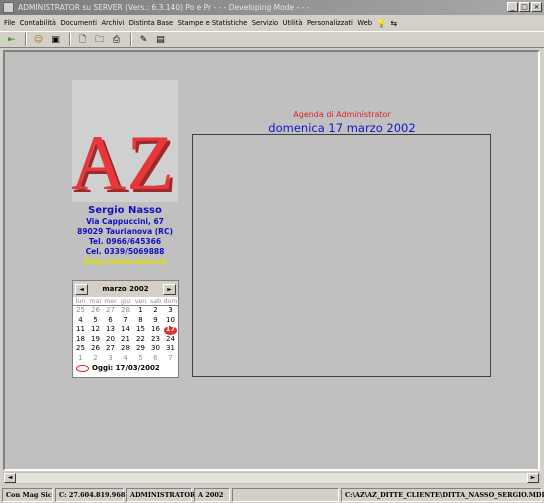 The width and height of the screenshot is (544, 503). I want to click on maximize-button: □, so click(524, 7).